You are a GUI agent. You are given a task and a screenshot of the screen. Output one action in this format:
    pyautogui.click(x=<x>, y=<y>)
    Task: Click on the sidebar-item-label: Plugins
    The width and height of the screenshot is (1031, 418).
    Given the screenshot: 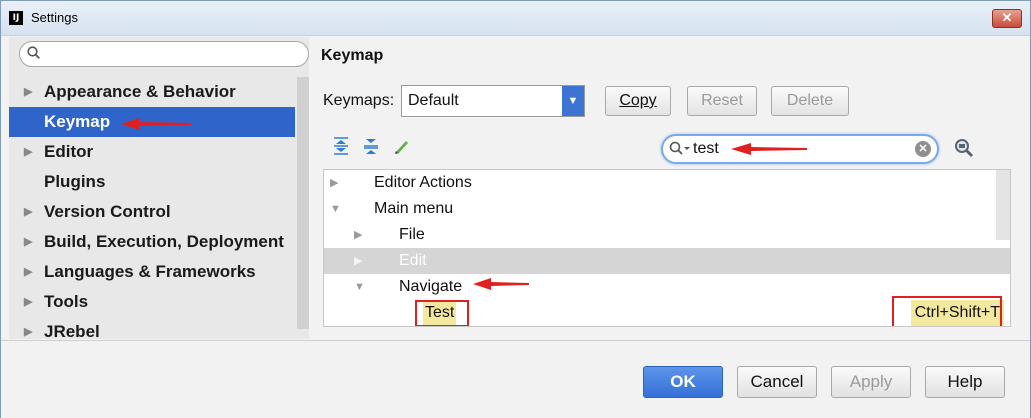 What is the action you would take?
    pyautogui.click(x=75, y=181)
    